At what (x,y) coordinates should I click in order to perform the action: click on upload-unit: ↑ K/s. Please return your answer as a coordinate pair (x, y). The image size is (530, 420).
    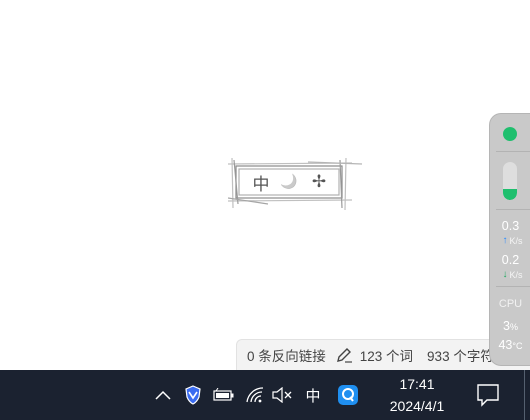
    Looking at the image, I should click on (512, 240).